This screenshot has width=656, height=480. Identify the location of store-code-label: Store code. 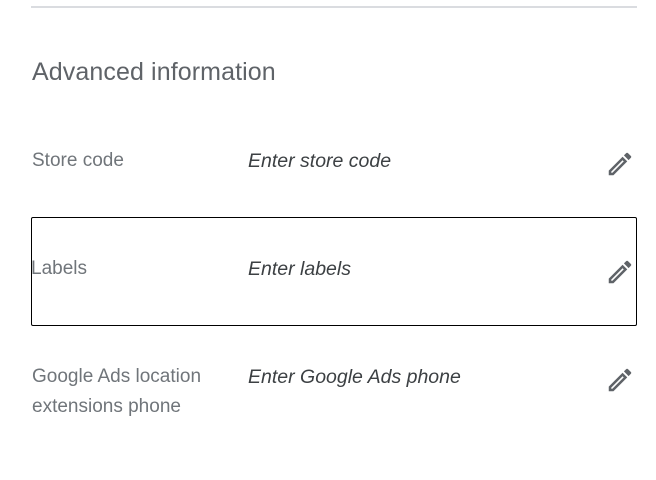
(78, 160).